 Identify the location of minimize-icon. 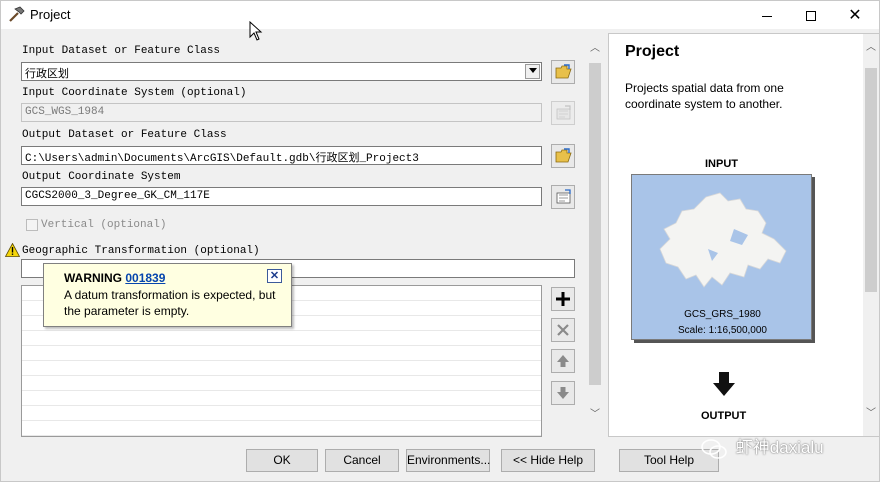
(767, 16).